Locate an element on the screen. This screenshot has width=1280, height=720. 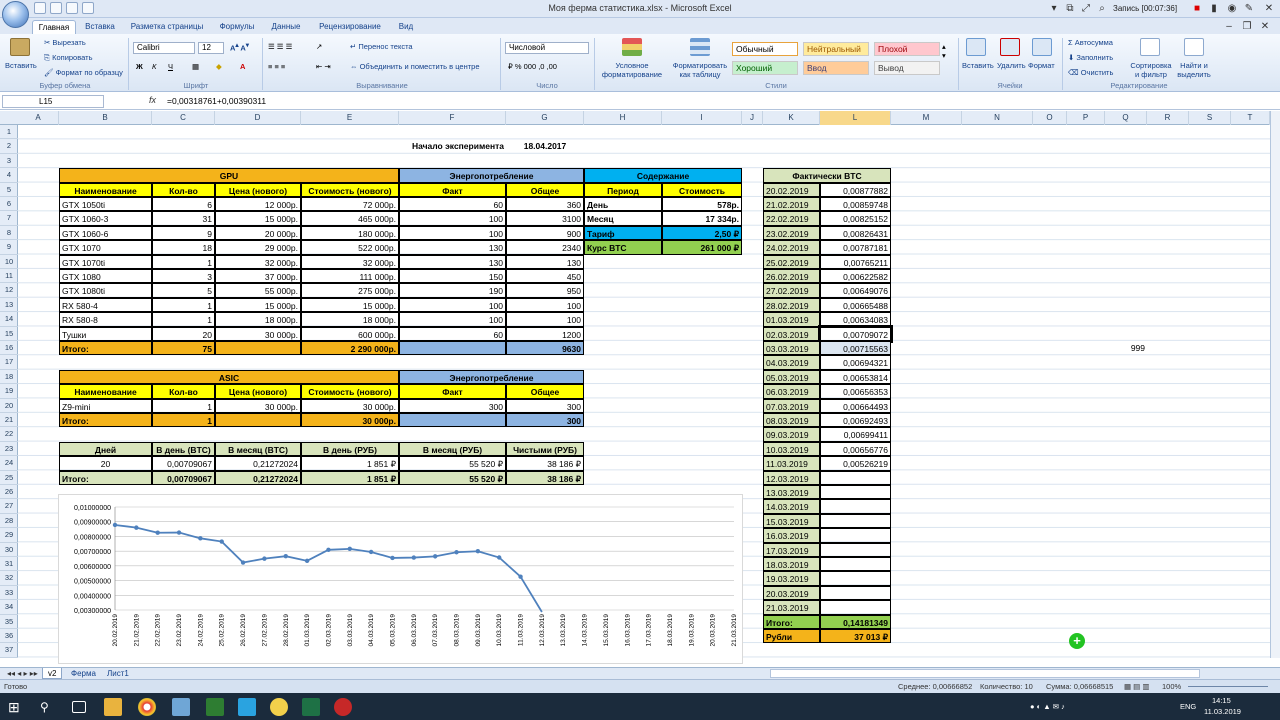
profit-cell: 0,21272024 is located at coordinates (258, 463).